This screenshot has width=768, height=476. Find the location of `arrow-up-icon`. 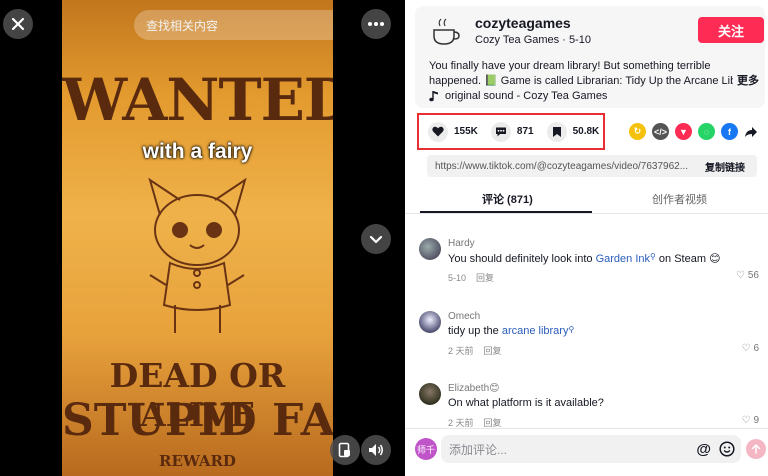

arrow-up-icon is located at coordinates (756, 449).